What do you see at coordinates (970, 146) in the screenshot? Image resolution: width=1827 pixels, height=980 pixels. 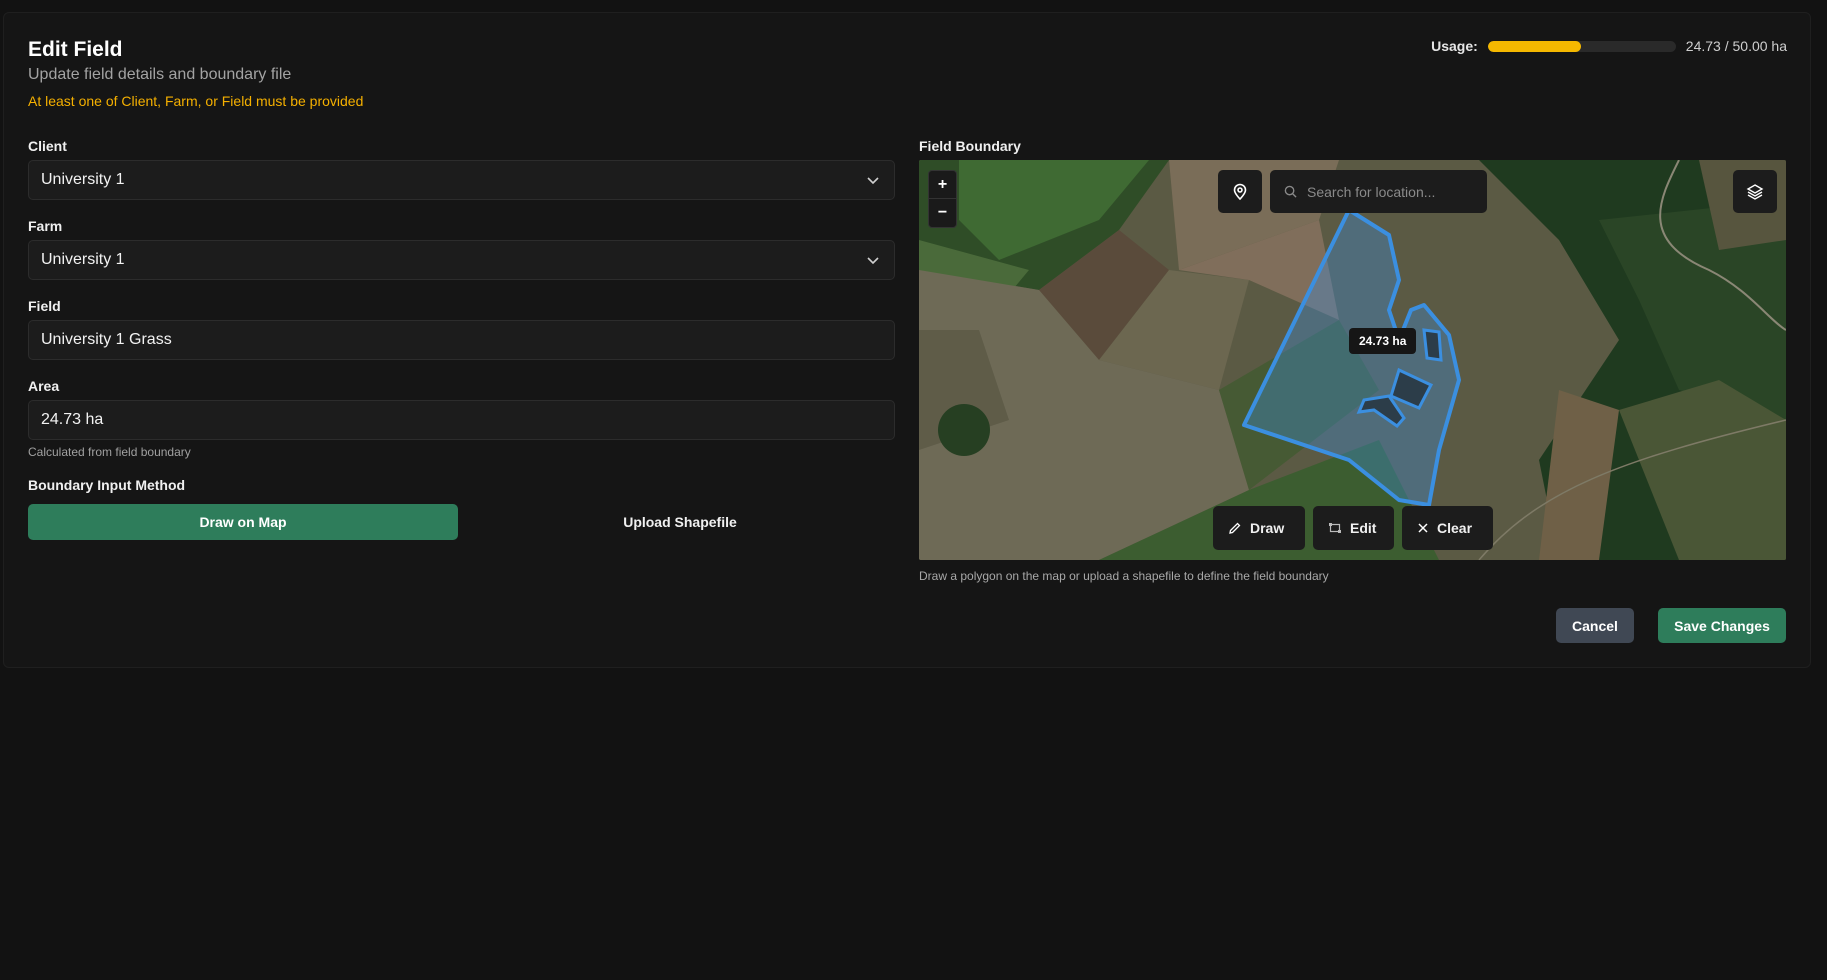 I see `field-boundary-label: Field Boundary` at bounding box center [970, 146].